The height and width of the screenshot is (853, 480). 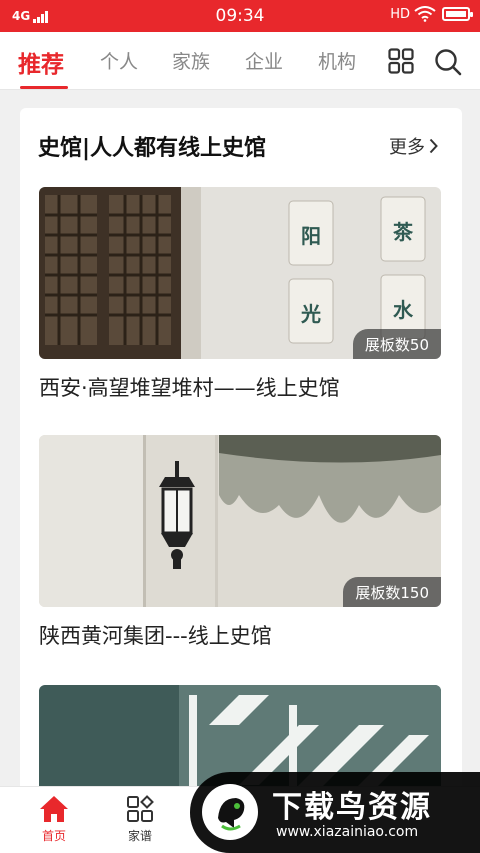 What do you see at coordinates (433, 146) in the screenshot?
I see `chevron-right-icon` at bounding box center [433, 146].